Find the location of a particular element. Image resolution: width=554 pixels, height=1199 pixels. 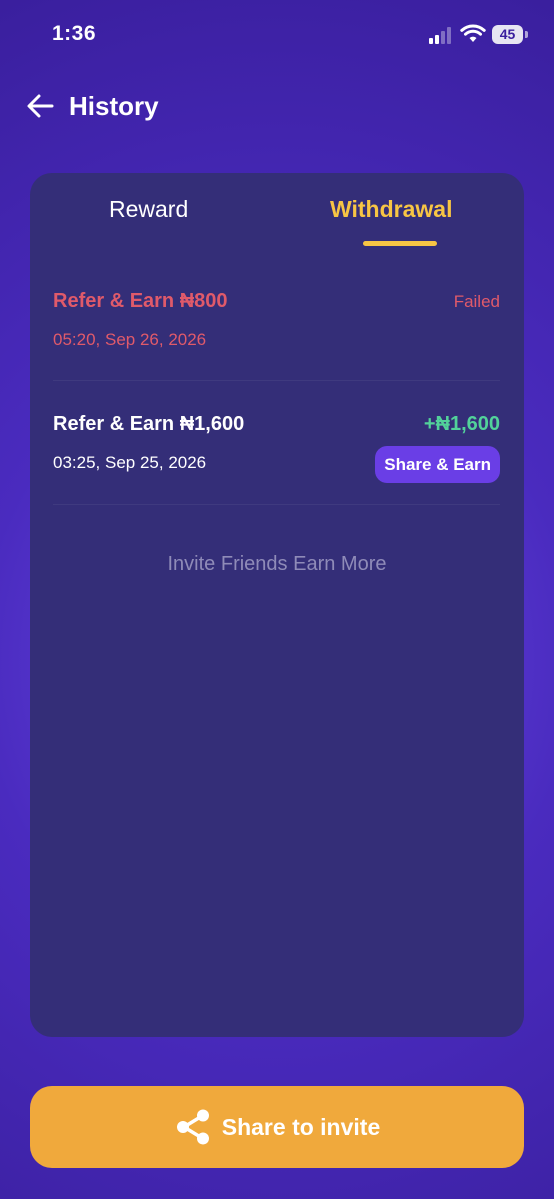

arrow-left-icon is located at coordinates (40, 106).